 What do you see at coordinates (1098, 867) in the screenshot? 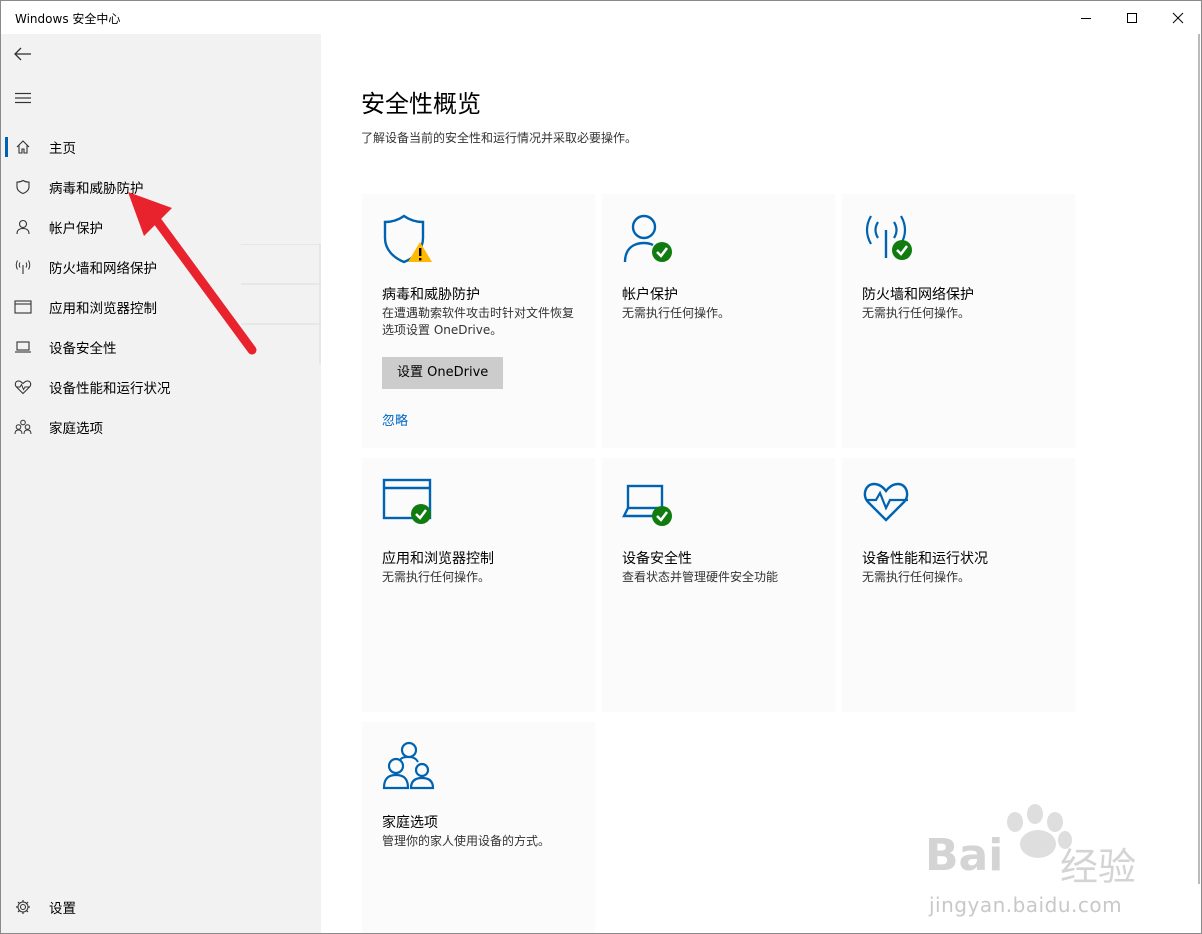
I see `watermark-brand-suffix: 经验` at bounding box center [1098, 867].